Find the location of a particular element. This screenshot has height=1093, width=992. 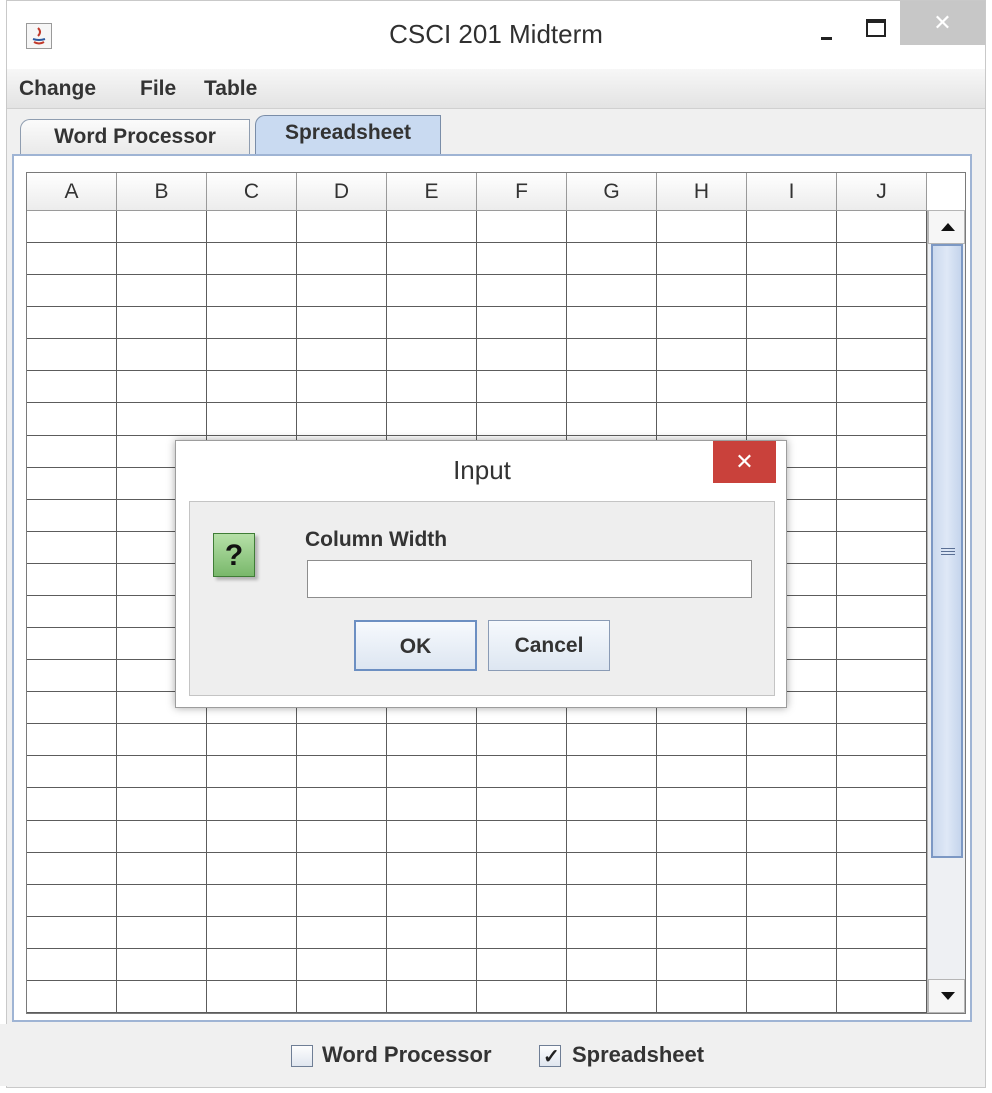

scroll-up-button is located at coordinates (946, 227).